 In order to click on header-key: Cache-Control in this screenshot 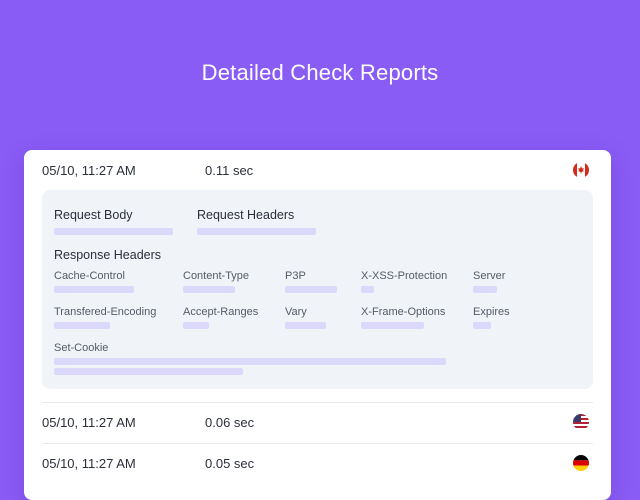, I will do `click(89, 276)`.